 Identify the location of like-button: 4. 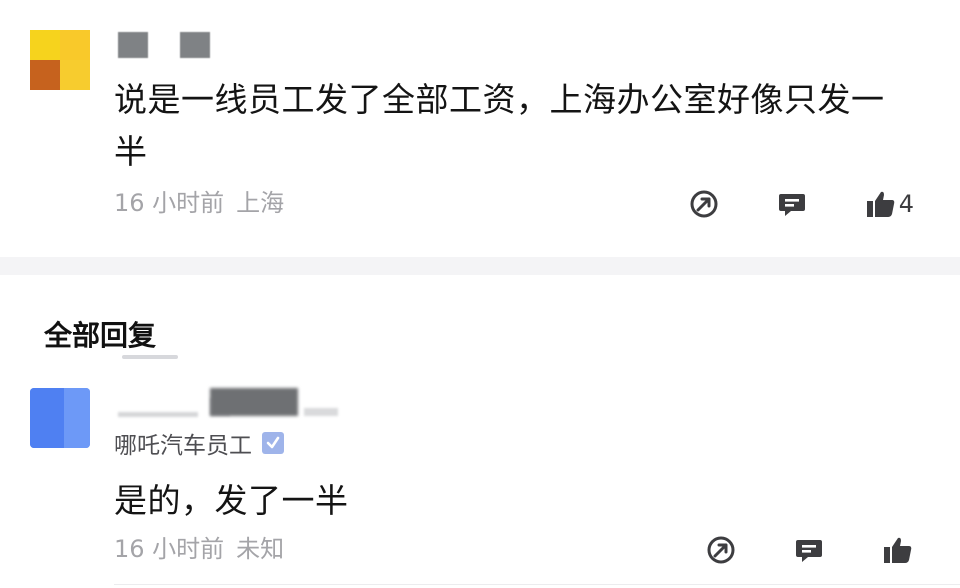
(889, 204).